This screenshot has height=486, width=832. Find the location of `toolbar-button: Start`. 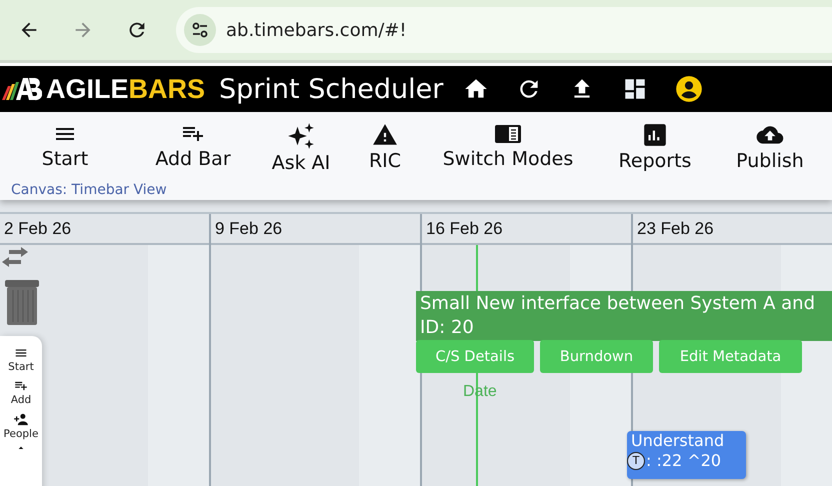

toolbar-button: Start is located at coordinates (65, 148).